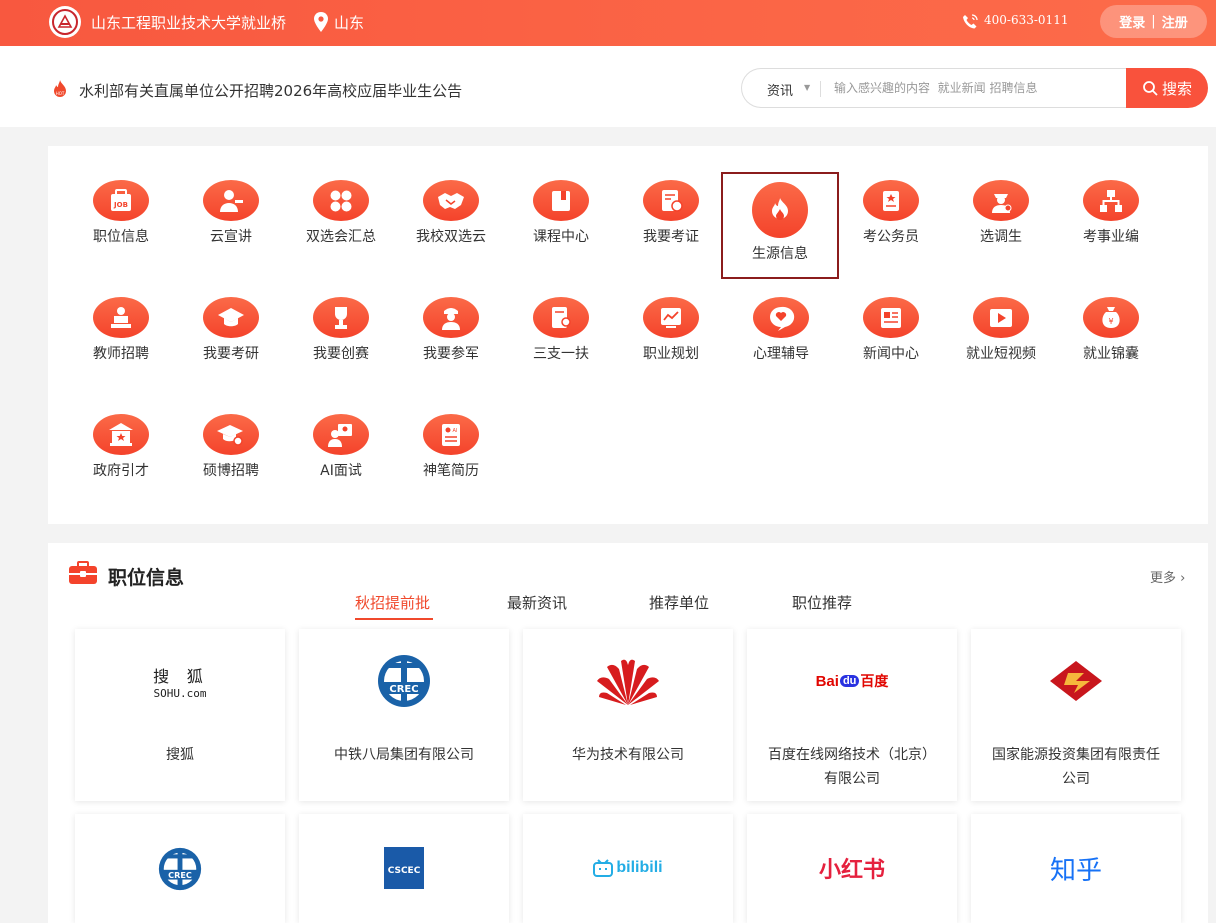 This screenshot has height=923, width=1216. I want to click on service-job-fair-summary: 双选会汇总, so click(341, 196).